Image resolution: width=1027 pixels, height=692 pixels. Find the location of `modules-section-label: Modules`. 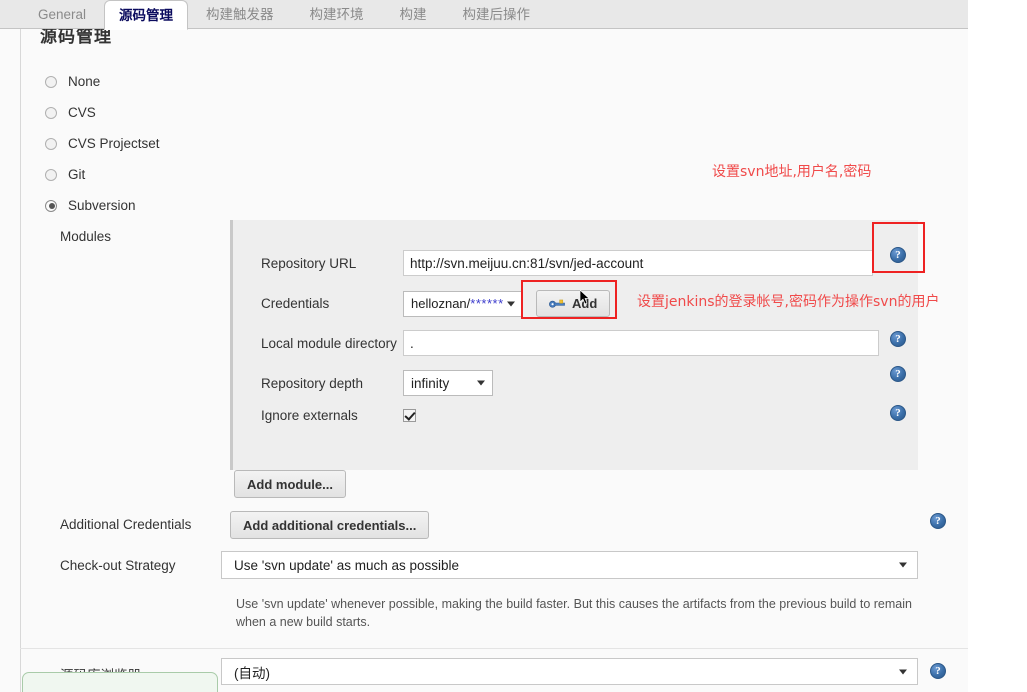

modules-section-label: Modules is located at coordinates (86, 236).